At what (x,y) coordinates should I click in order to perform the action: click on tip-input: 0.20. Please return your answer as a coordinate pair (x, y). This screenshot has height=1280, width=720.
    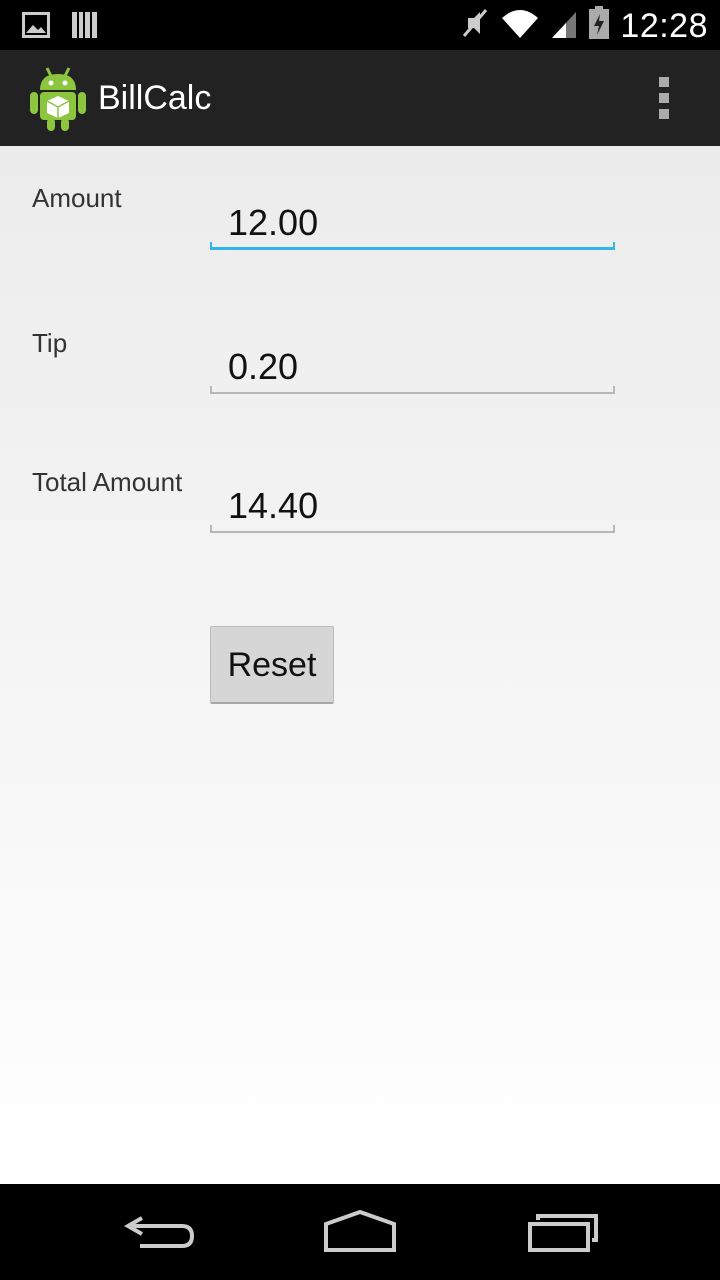
    Looking at the image, I should click on (412, 367).